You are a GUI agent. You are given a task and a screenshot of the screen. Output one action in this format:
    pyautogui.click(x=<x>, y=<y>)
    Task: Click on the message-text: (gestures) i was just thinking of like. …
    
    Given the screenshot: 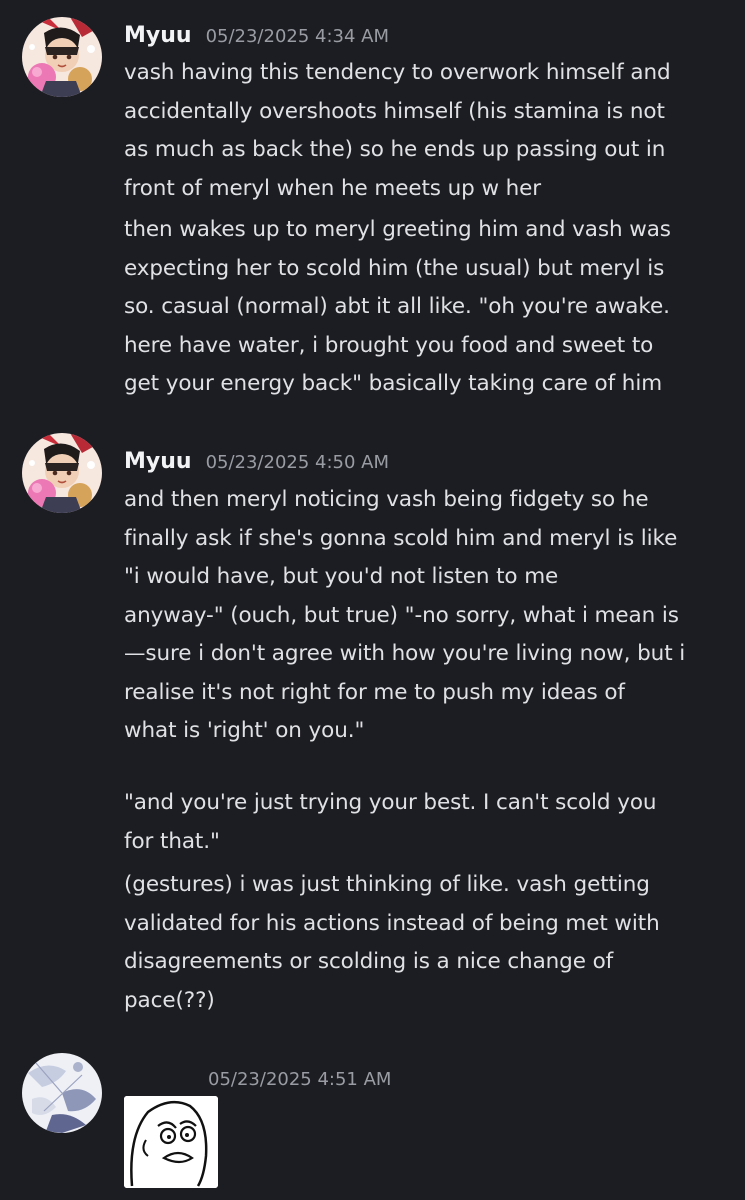 What is the action you would take?
    pyautogui.click(x=392, y=942)
    